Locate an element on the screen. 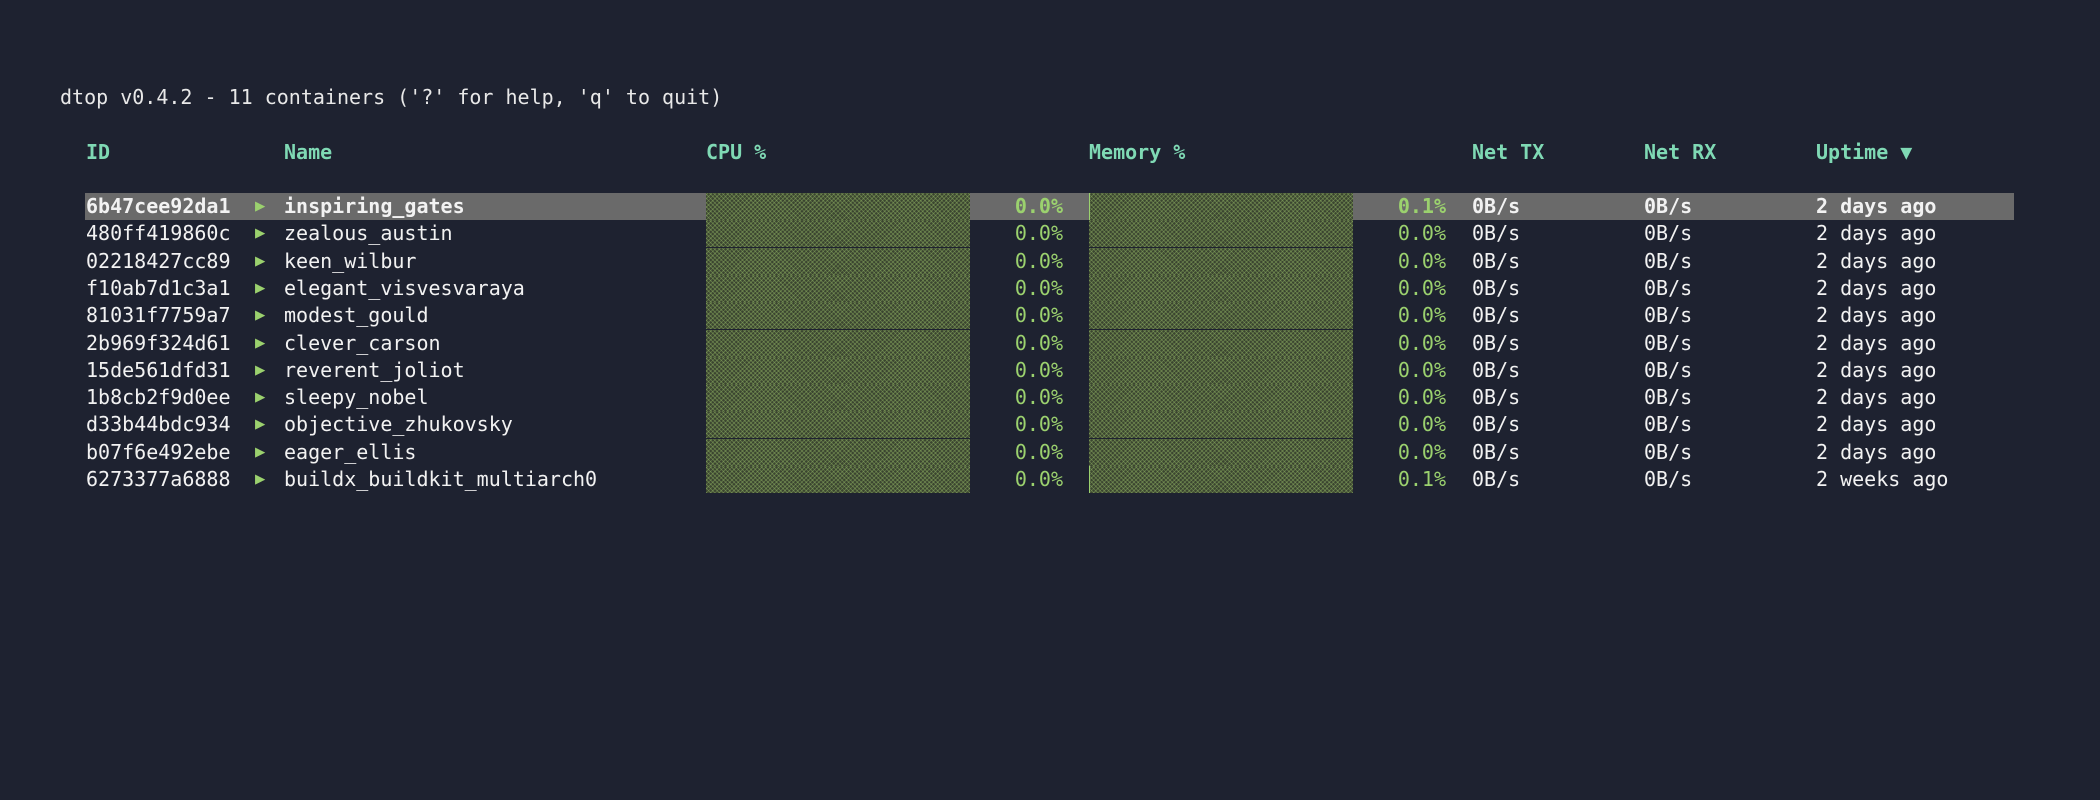 The height and width of the screenshot is (800, 2100). column-header-uptime: Uptime ▼ is located at coordinates (1864, 152).